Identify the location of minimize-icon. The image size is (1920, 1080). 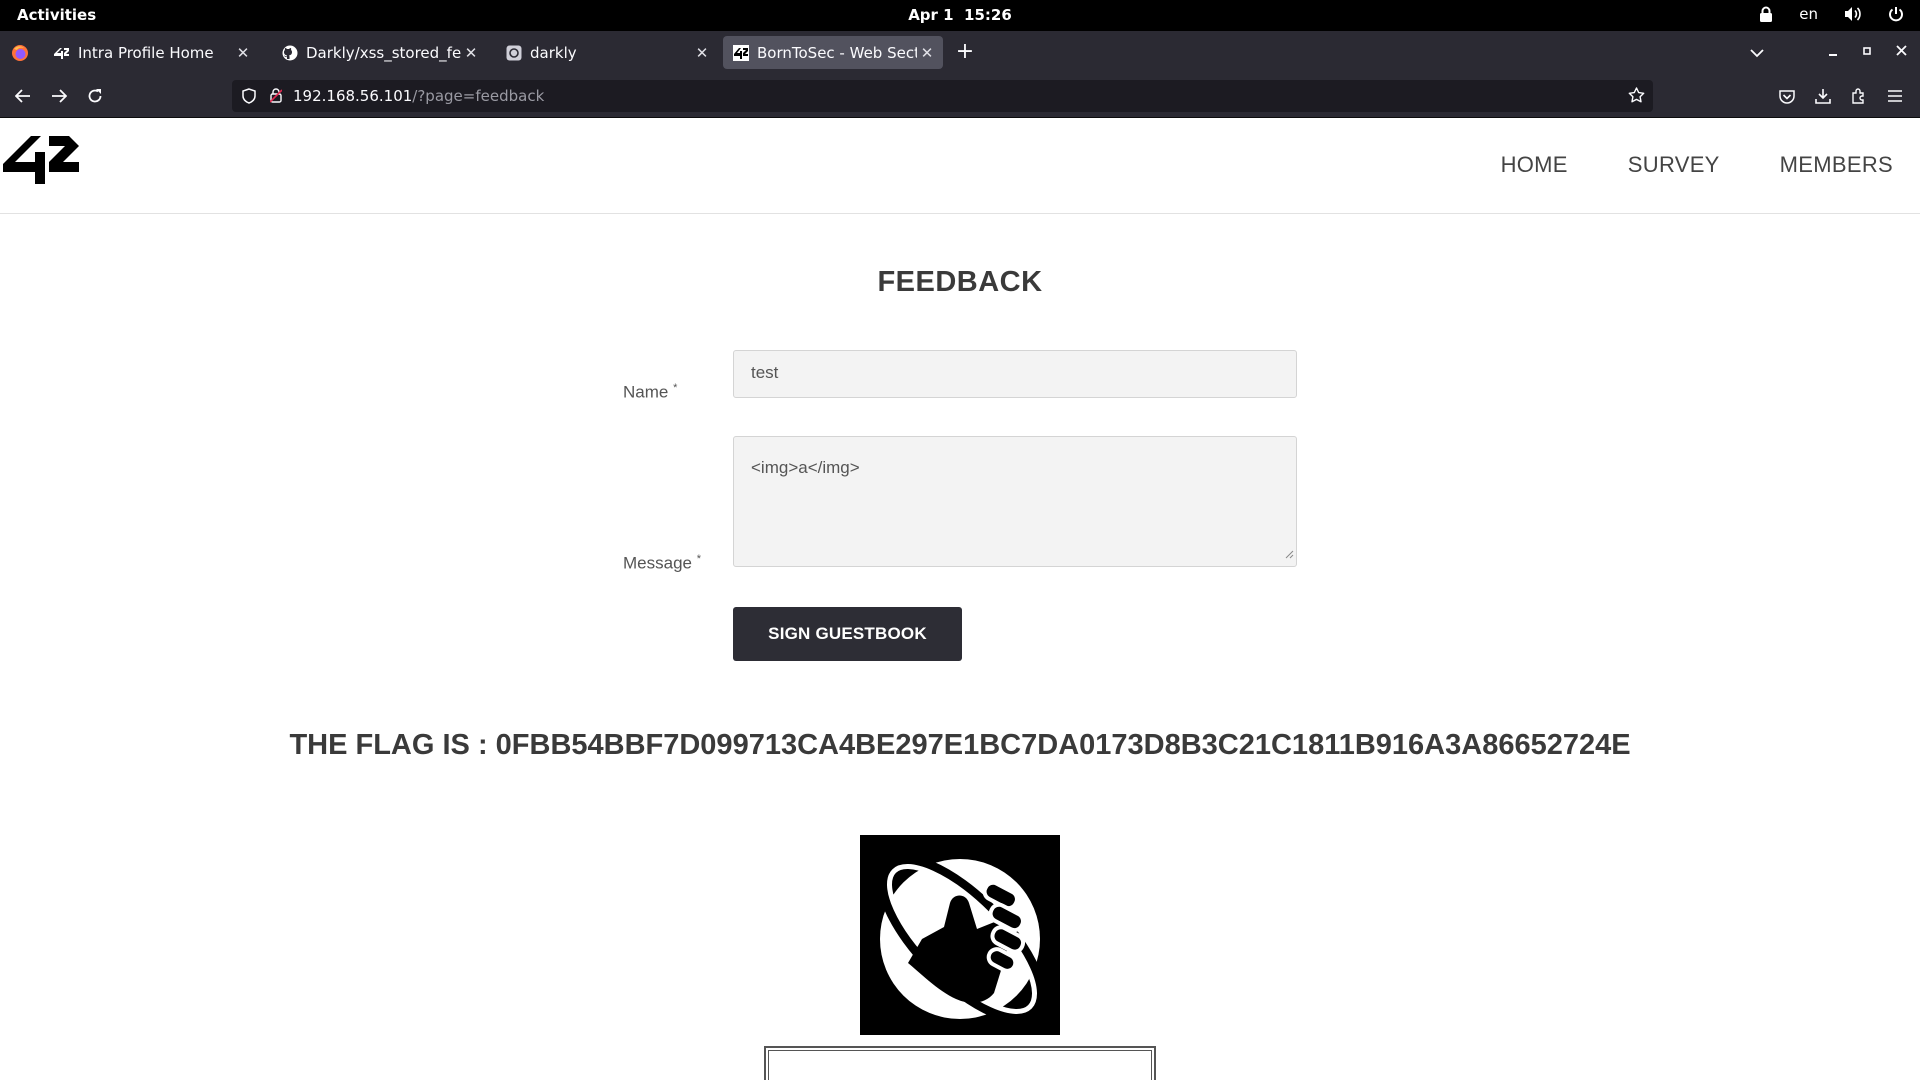
(1833, 52).